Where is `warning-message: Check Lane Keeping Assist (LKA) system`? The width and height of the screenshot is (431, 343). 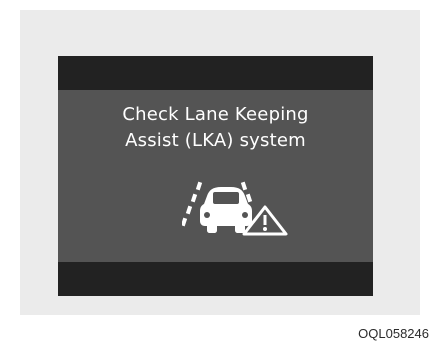
warning-message: Check Lane Keeping Assist (LKA) system is located at coordinates (215, 128).